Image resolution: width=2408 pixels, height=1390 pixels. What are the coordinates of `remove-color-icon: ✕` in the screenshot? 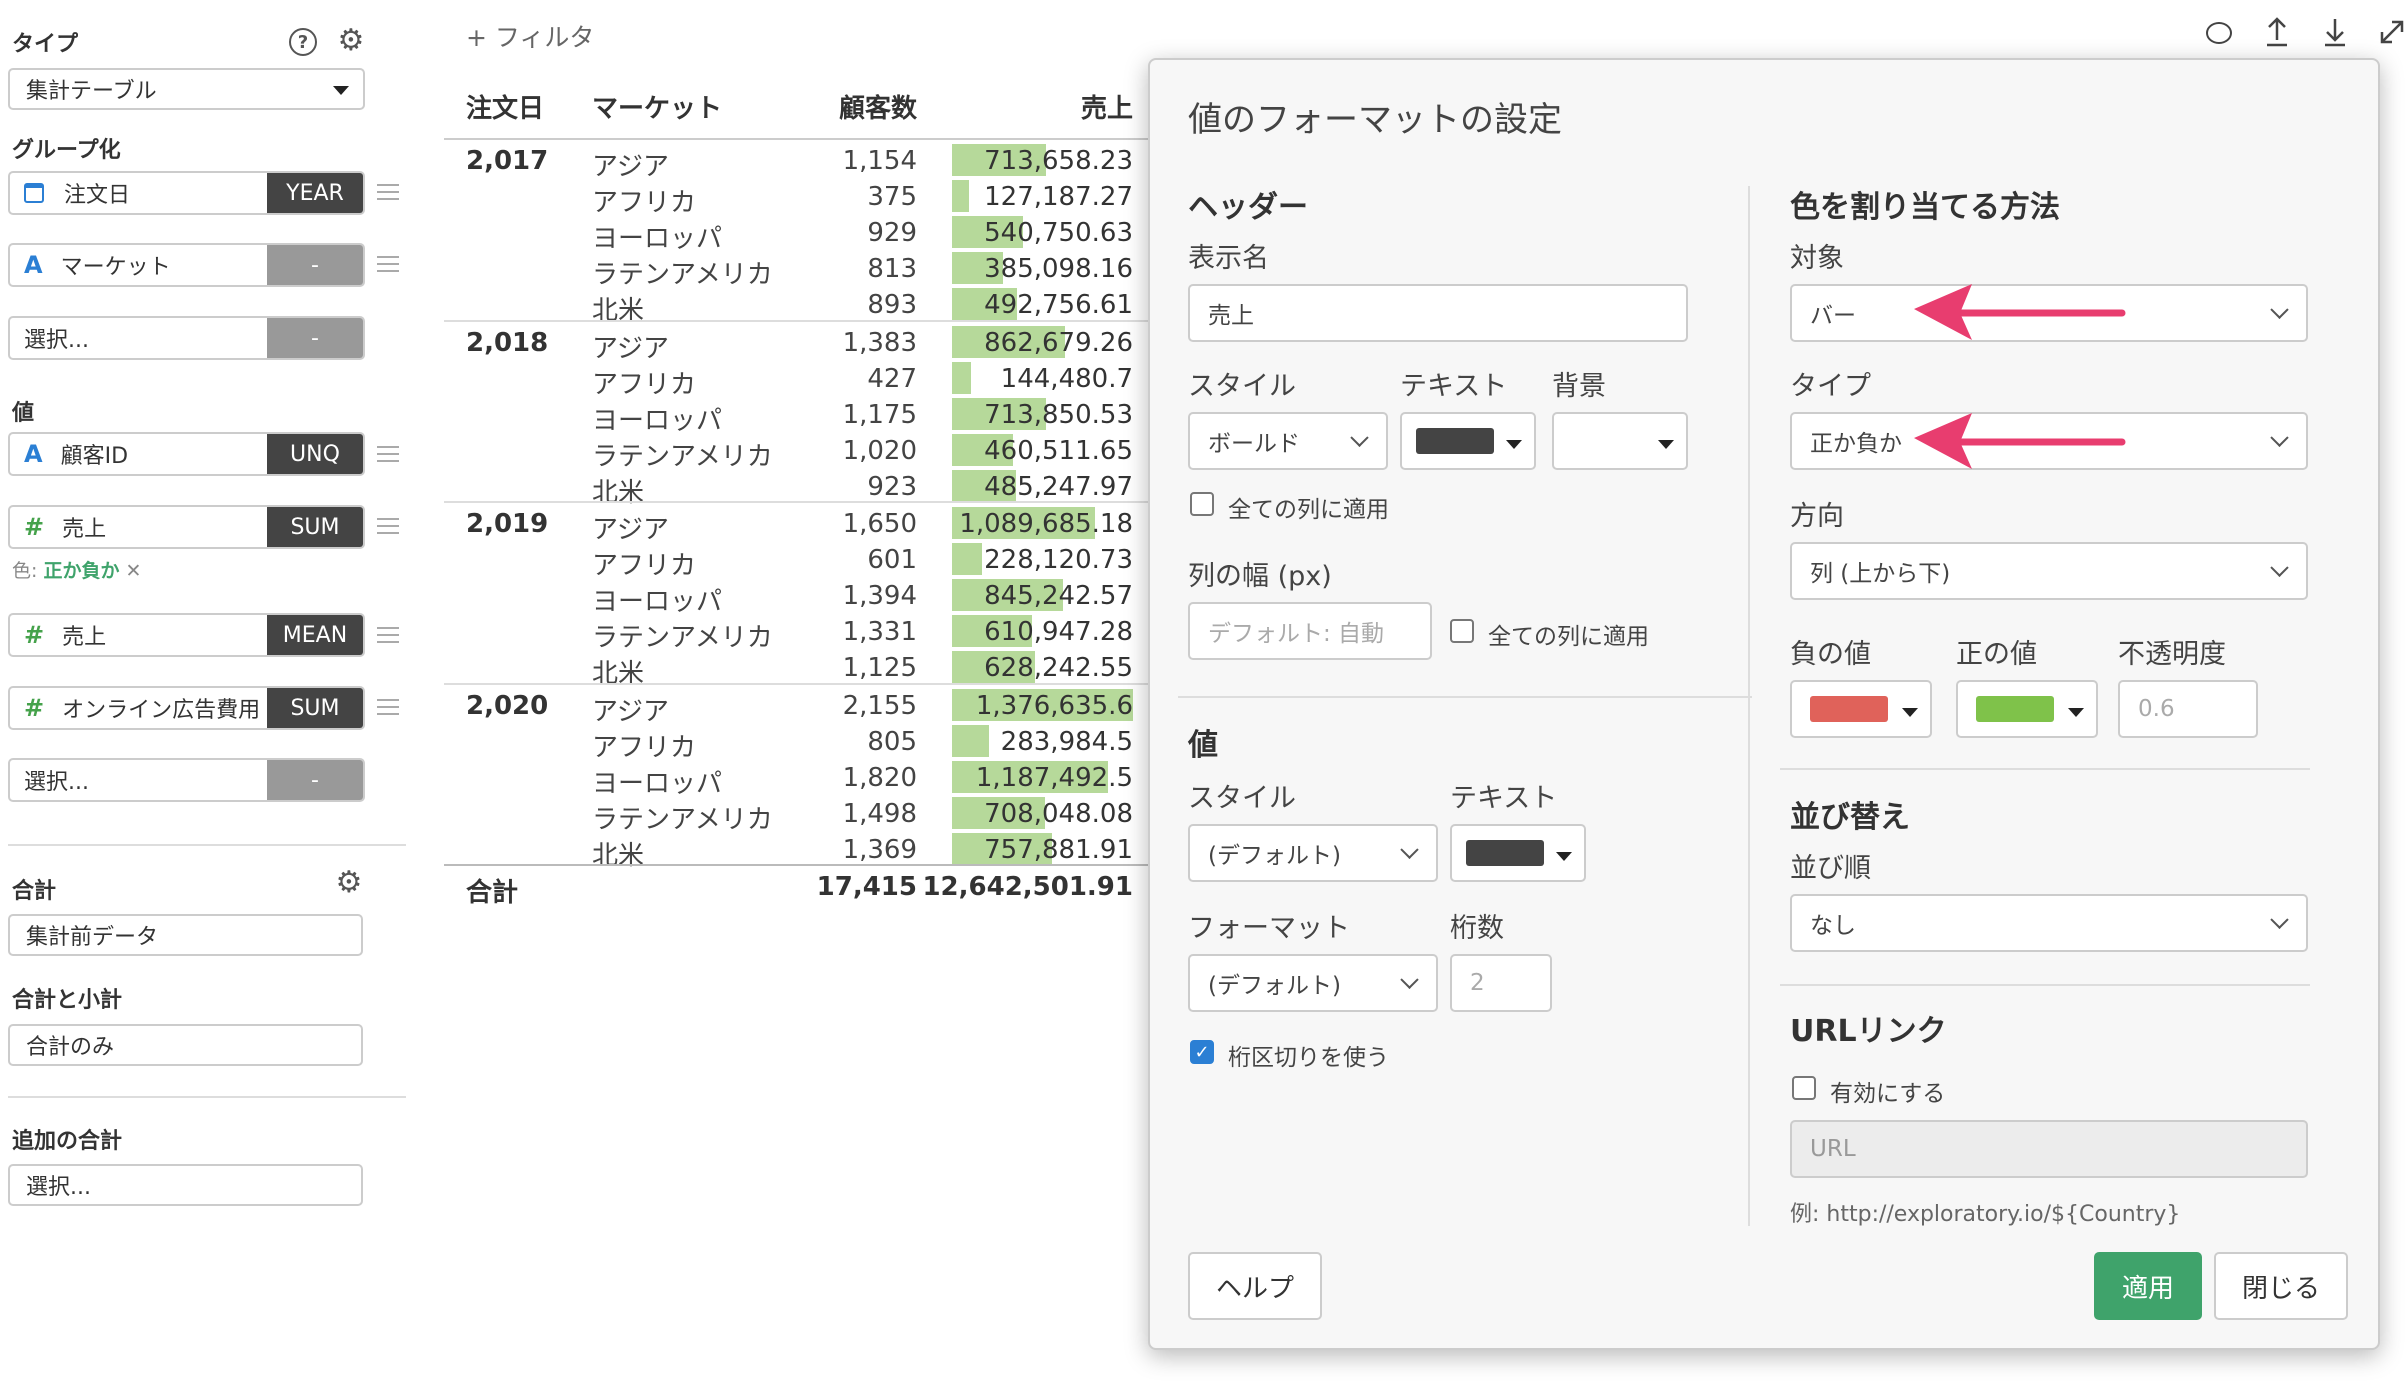 It's located at (134, 571).